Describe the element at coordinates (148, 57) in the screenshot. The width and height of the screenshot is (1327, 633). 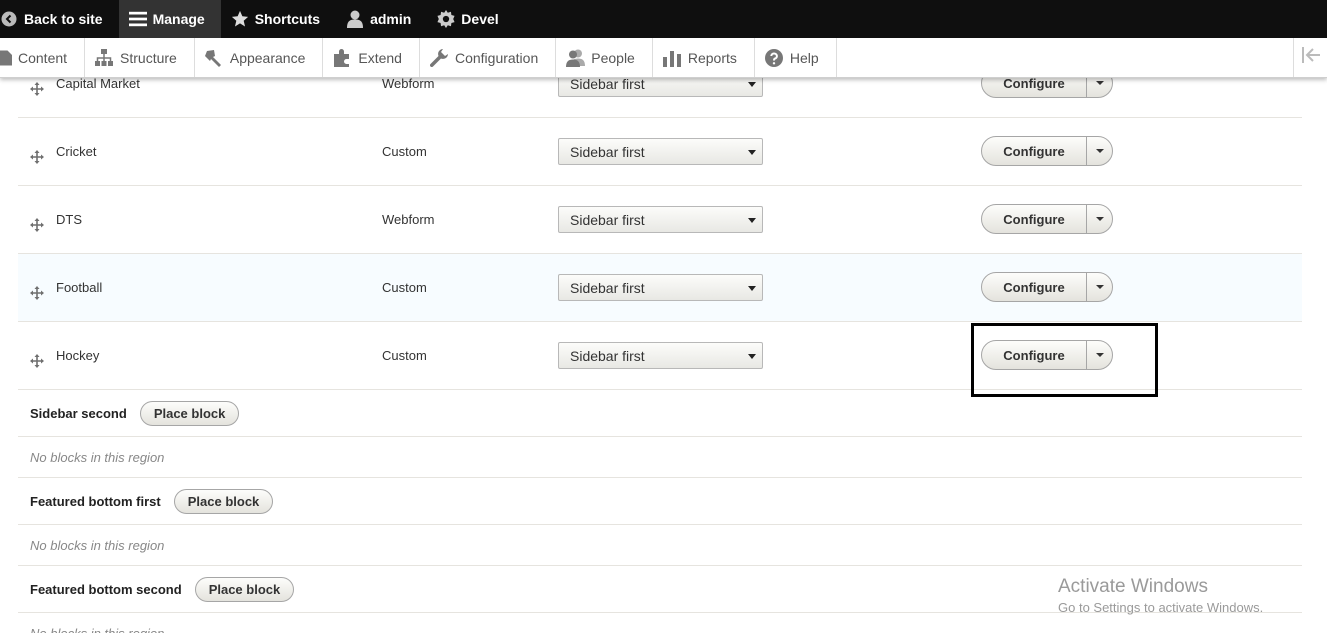
I see `tray-item-label: Structure` at that location.